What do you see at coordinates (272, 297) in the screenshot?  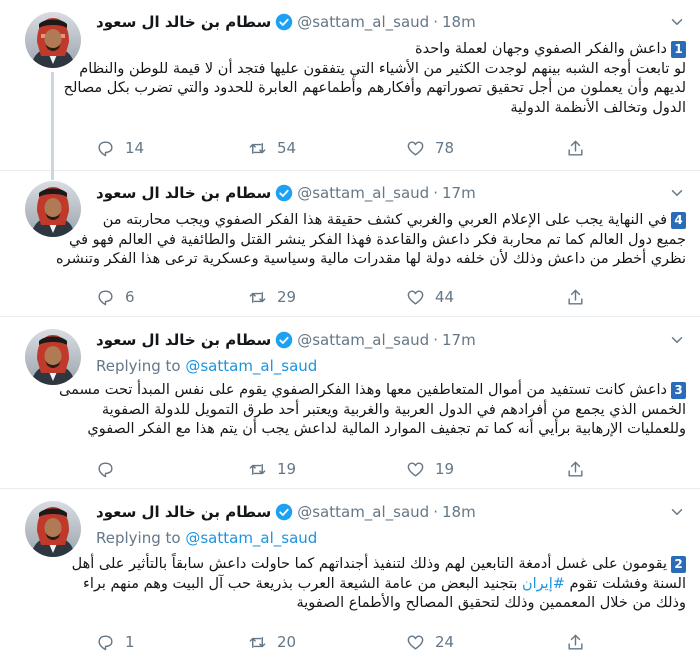 I see `retweet-button: 29` at bounding box center [272, 297].